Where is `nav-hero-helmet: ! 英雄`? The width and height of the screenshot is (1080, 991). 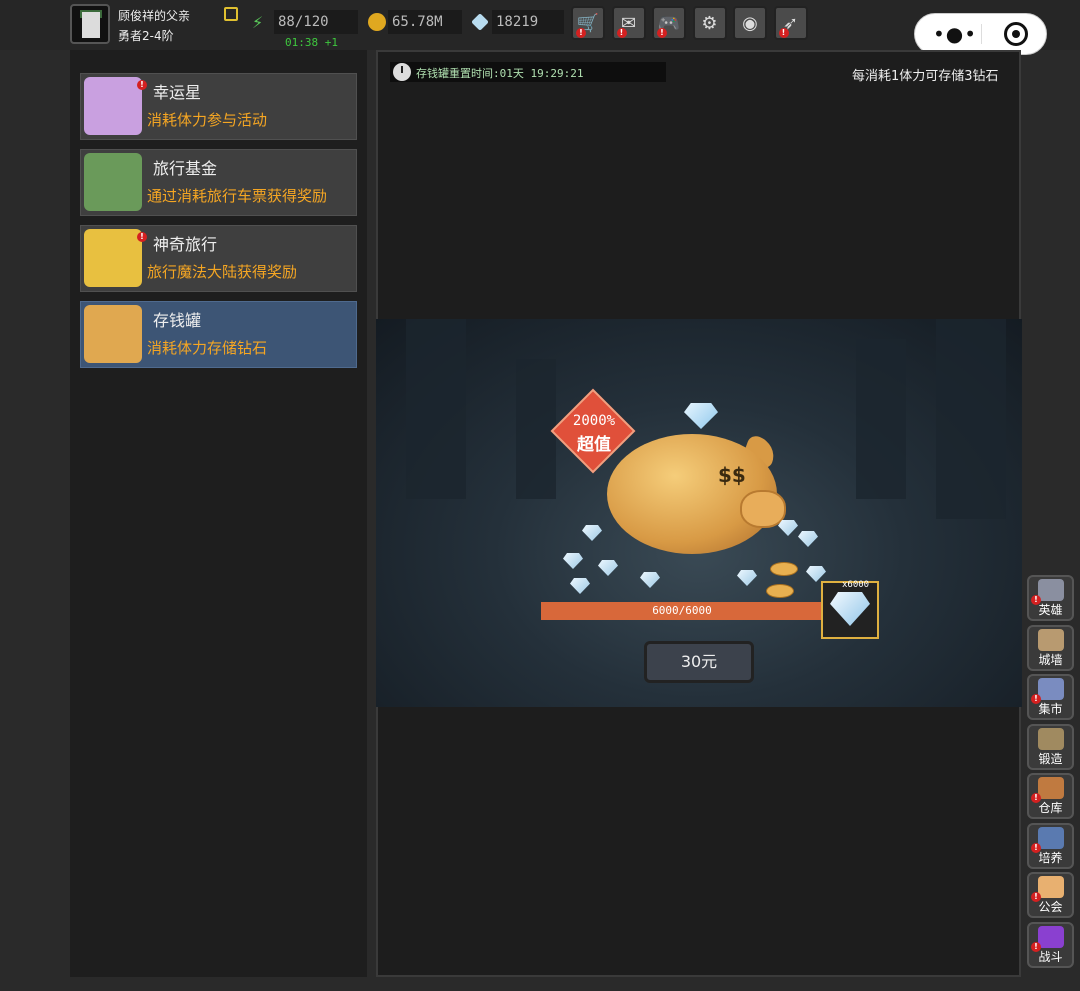
nav-hero-helmet: ! 英雄 is located at coordinates (1050, 598).